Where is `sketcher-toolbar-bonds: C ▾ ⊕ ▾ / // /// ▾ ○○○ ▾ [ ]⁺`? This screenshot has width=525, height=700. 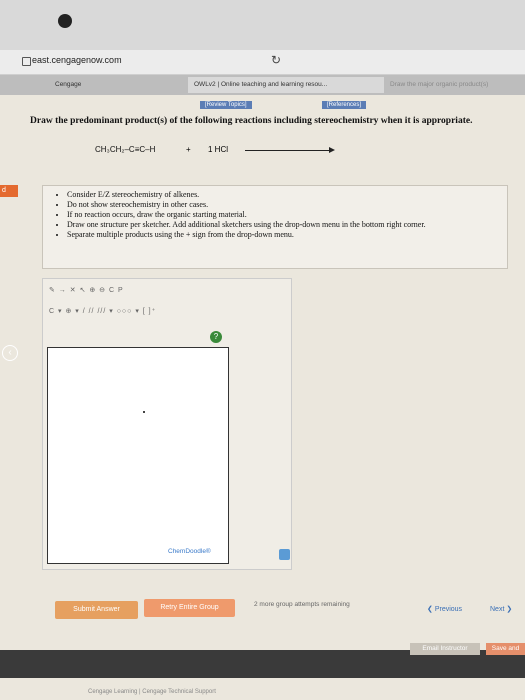
sketcher-toolbar-bonds: C ▾ ⊕ ▾ / // /// ▾ ○○○ ▾ [ ]⁺ is located at coordinates (102, 313).